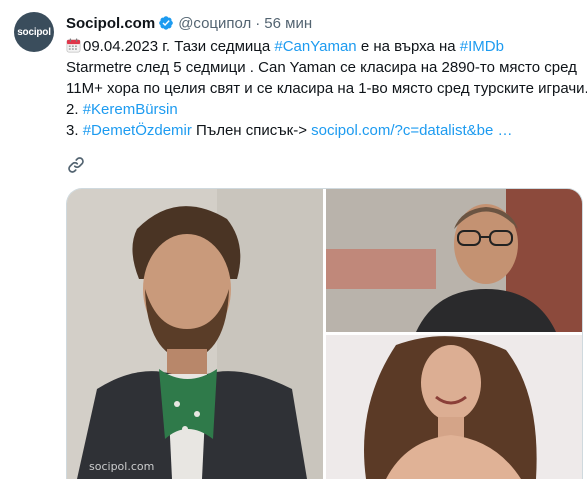 This screenshot has height=479, width=587. I want to click on avatar-text: socipol, so click(34, 32).